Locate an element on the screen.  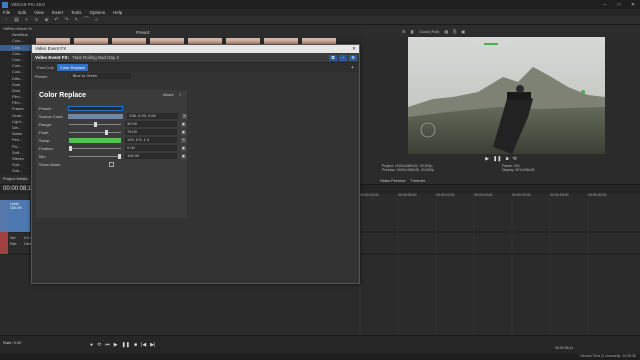
go-to-end-icon: ▶| is located at coordinates (152, 345).